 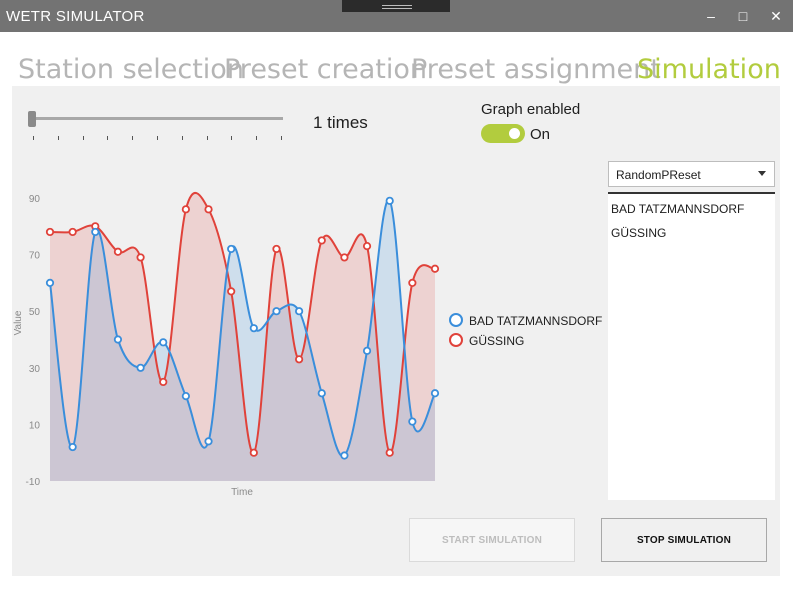 I want to click on y-tick-label: 10, so click(x=35, y=425).